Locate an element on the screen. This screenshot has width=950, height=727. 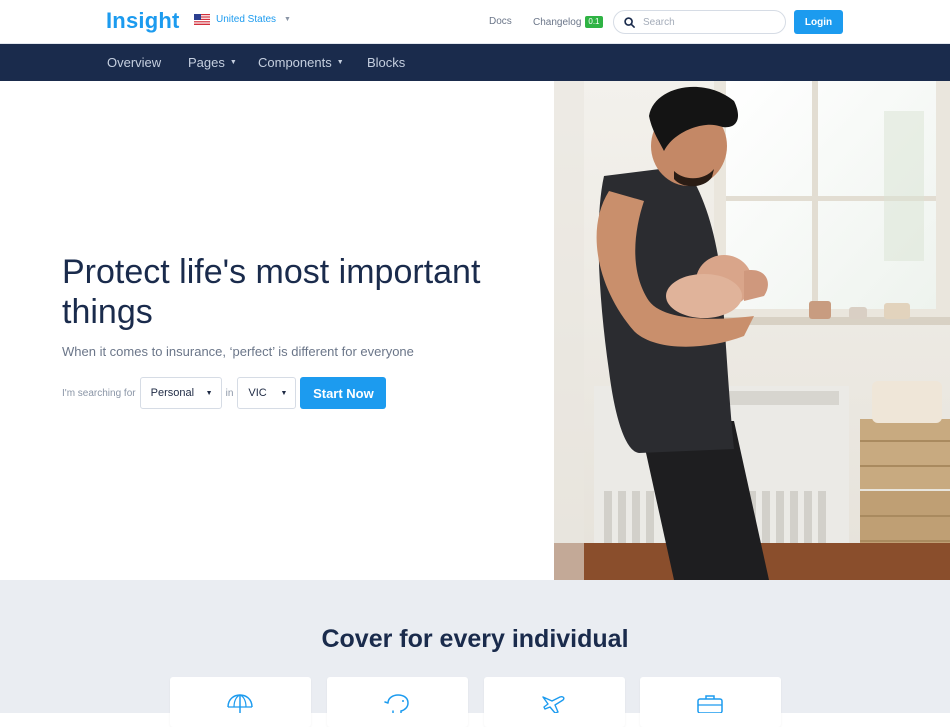
logo: Insight is located at coordinates (143, 21).